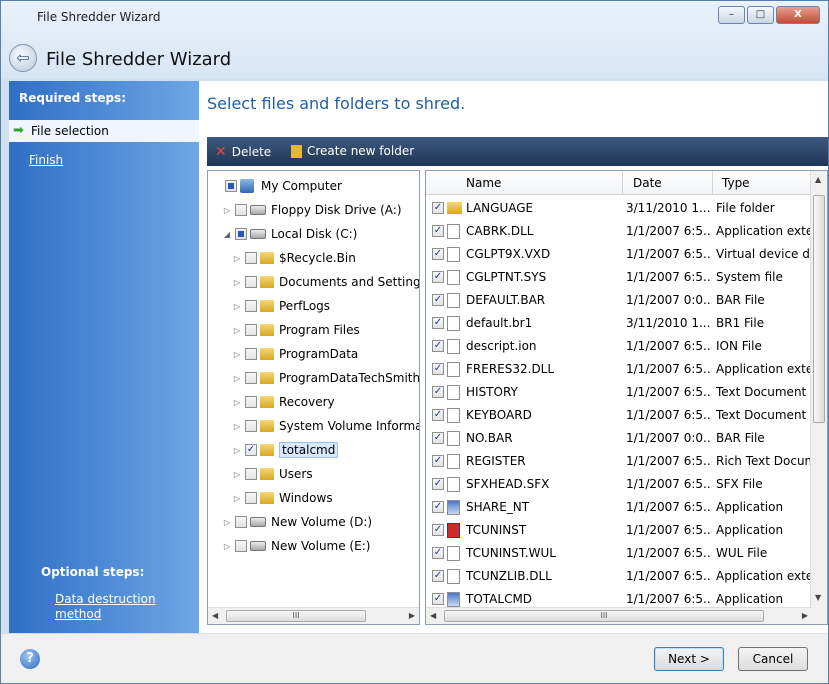 The height and width of the screenshot is (684, 829). What do you see at coordinates (819, 309) in the screenshot?
I see `scroll-thumb` at bounding box center [819, 309].